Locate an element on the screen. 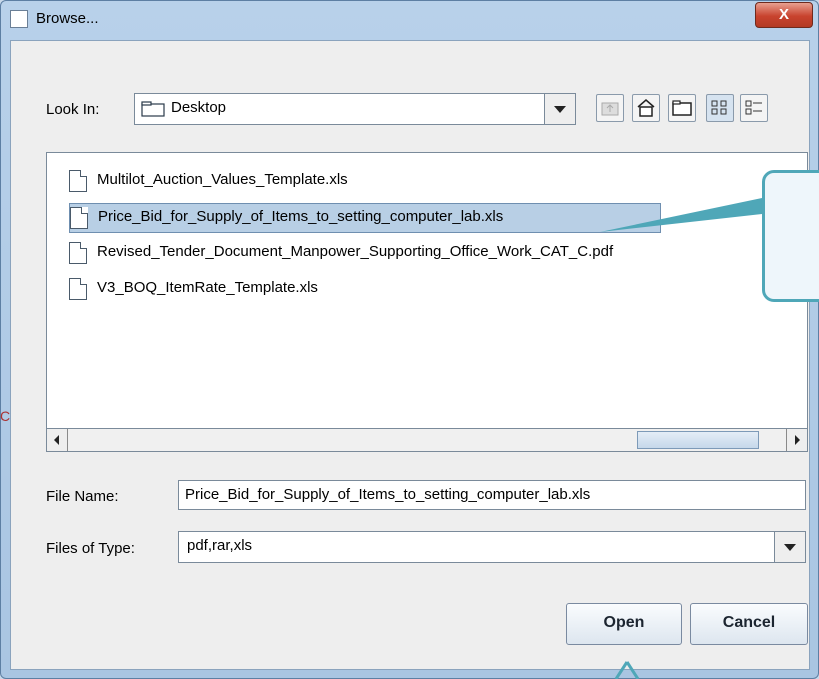  home-button is located at coordinates (646, 108).